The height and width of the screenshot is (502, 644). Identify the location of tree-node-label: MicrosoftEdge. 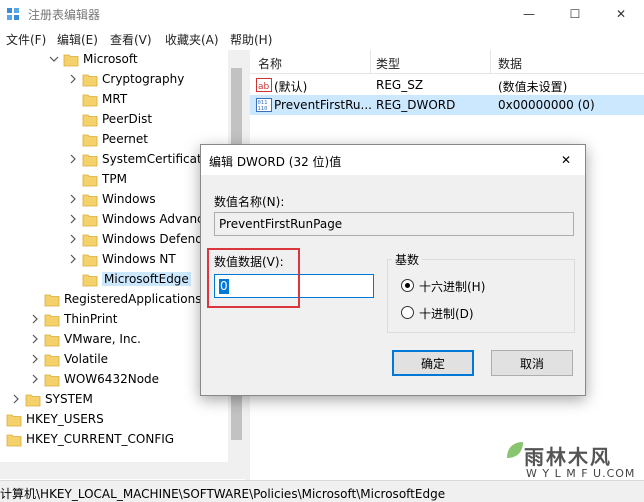
(146, 279).